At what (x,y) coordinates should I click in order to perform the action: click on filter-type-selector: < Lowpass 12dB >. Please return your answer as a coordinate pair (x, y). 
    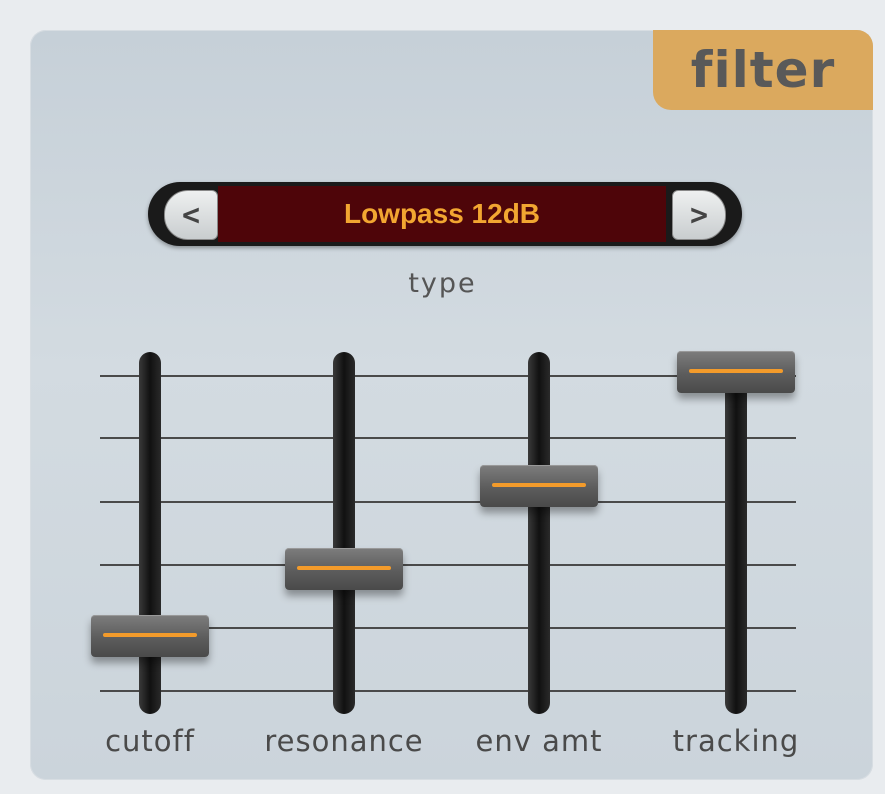
    Looking at the image, I should click on (445, 214).